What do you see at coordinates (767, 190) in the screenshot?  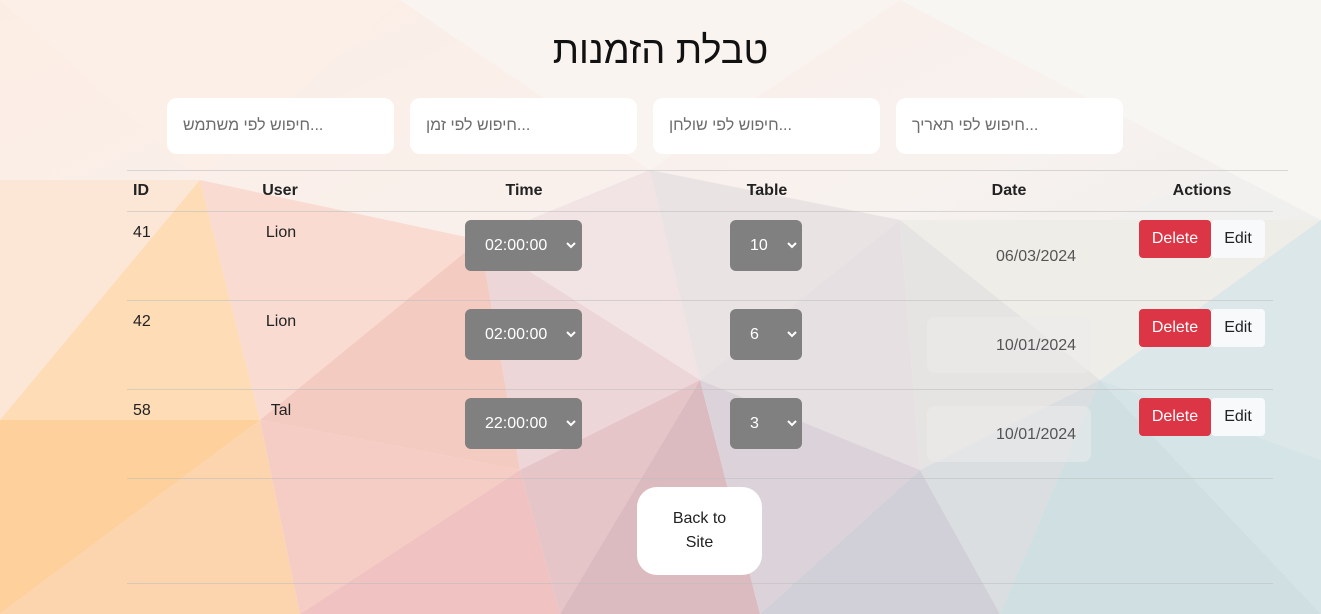 I see `header-table: Table` at bounding box center [767, 190].